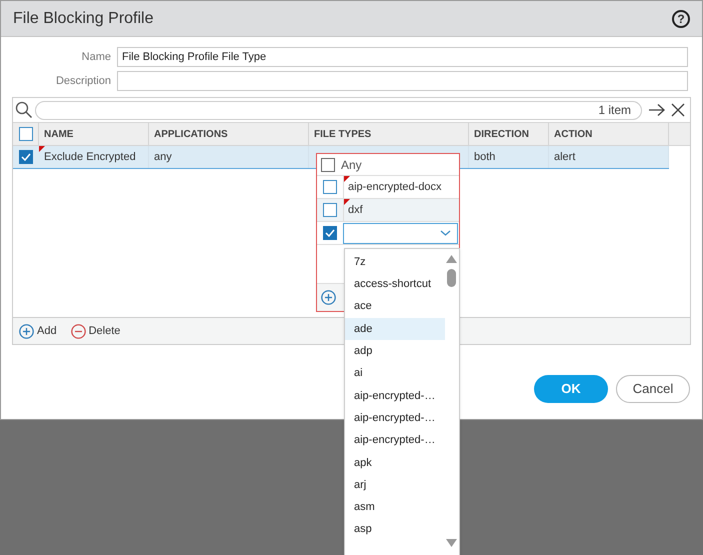 This screenshot has width=703, height=555. What do you see at coordinates (565, 157) in the screenshot?
I see `table-cell-text: alert` at bounding box center [565, 157].